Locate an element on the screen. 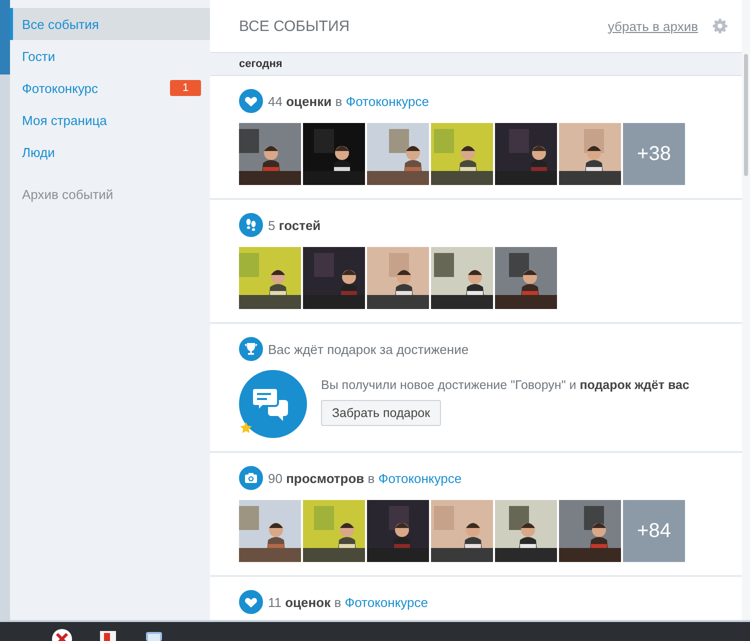  scrollbar-thumb is located at coordinates (746, 115).